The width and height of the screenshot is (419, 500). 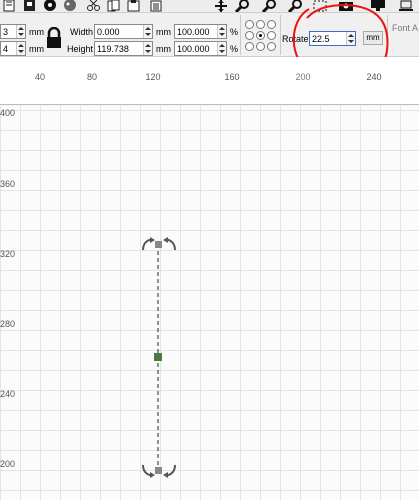 I want to click on anchor-middle-left-radio, so click(x=249, y=35).